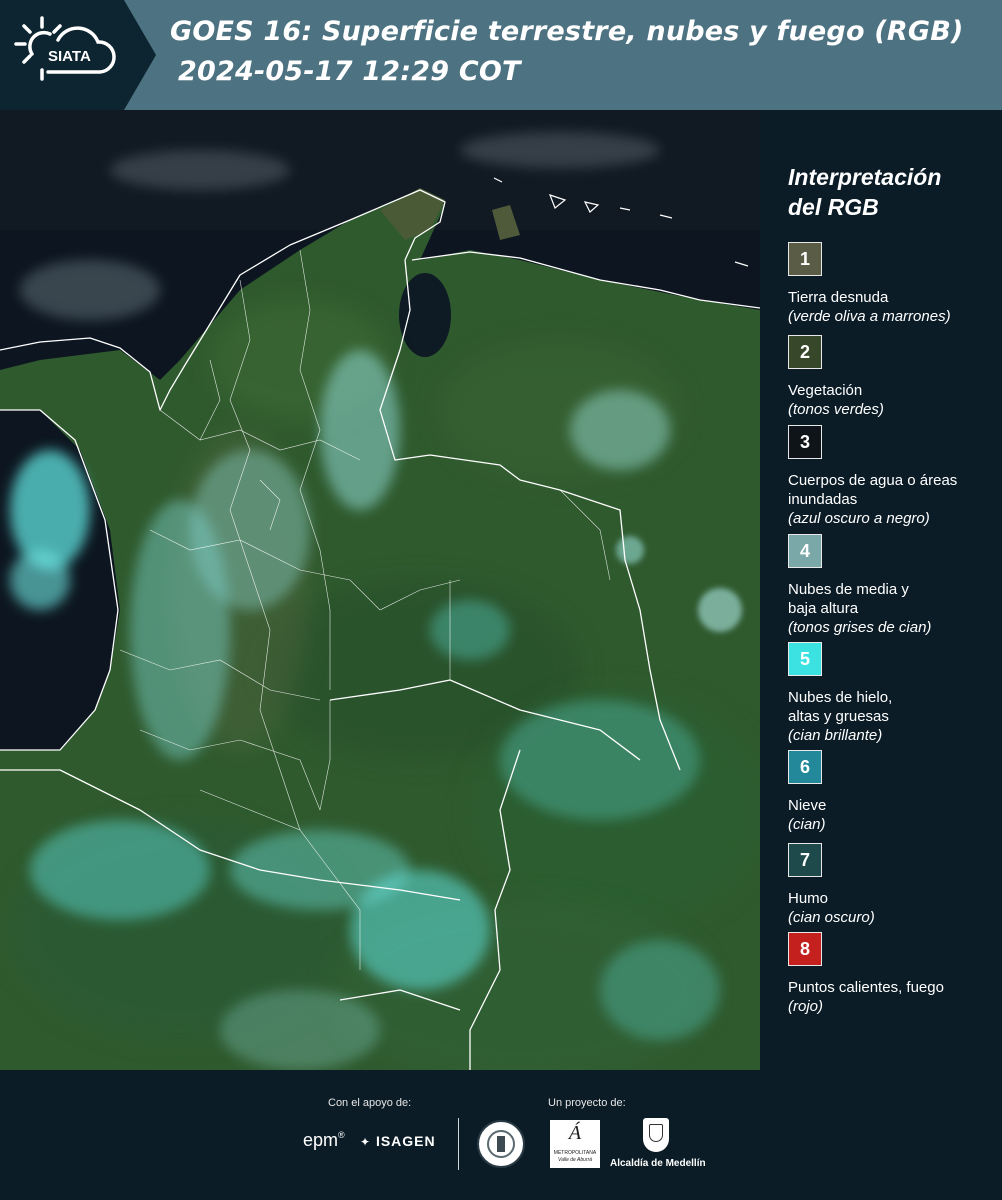 The image size is (1002, 1200). What do you see at coordinates (808, 898) in the screenshot?
I see `legend-label: Humo` at bounding box center [808, 898].